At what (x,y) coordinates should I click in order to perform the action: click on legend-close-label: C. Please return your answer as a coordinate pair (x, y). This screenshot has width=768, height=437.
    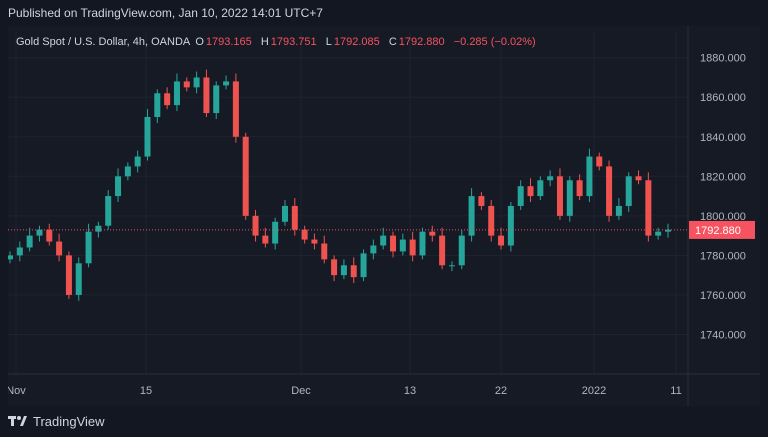
    Looking at the image, I should click on (392, 42).